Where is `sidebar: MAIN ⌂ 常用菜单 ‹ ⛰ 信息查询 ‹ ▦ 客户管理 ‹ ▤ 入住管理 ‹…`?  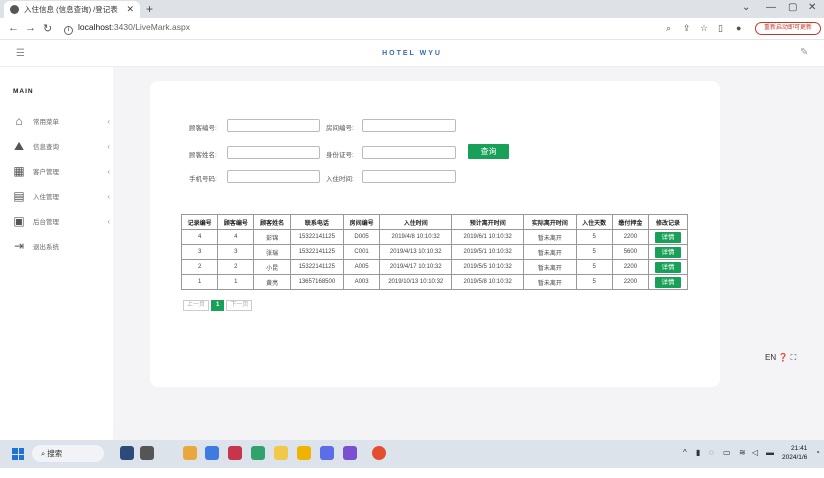
sidebar: MAIN ⌂ 常用菜单 ‹ ⛰ 信息查询 ‹ ▦ 客户管理 ‹ ▤ 入住管理 ‹… is located at coordinates (56, 253).